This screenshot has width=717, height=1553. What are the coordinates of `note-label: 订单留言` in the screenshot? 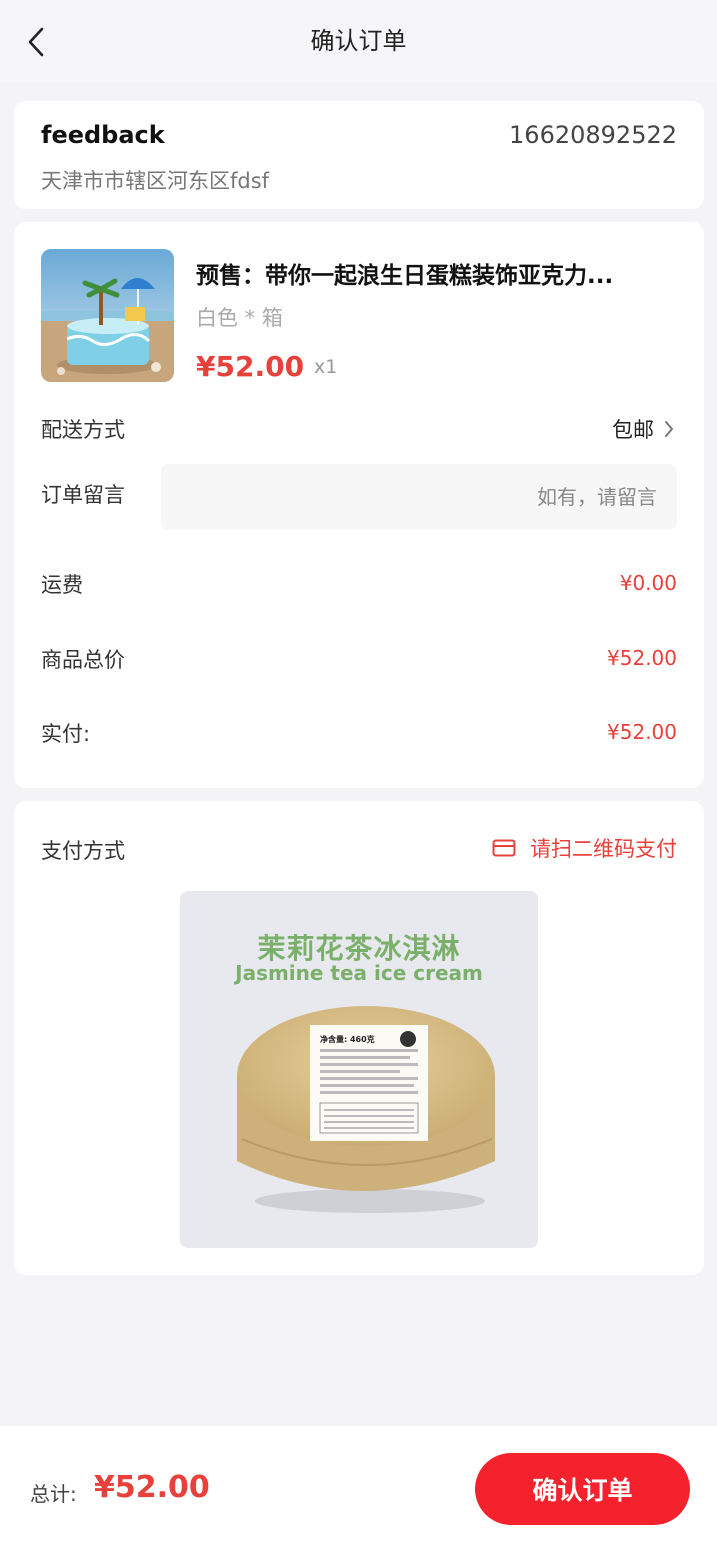 It's located at (83, 495).